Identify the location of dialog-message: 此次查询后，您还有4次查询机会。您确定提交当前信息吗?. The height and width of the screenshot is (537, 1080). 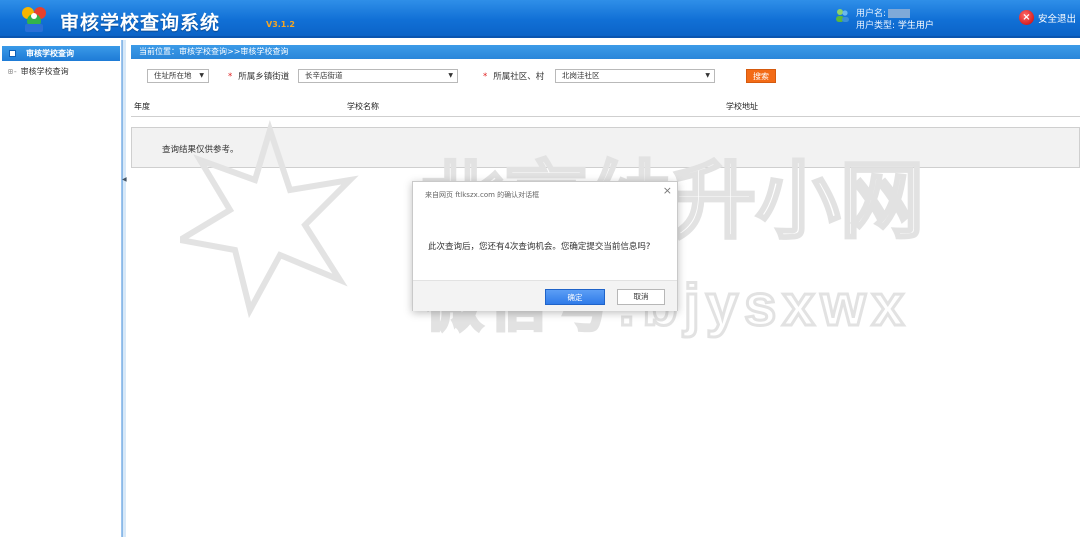
(539, 247).